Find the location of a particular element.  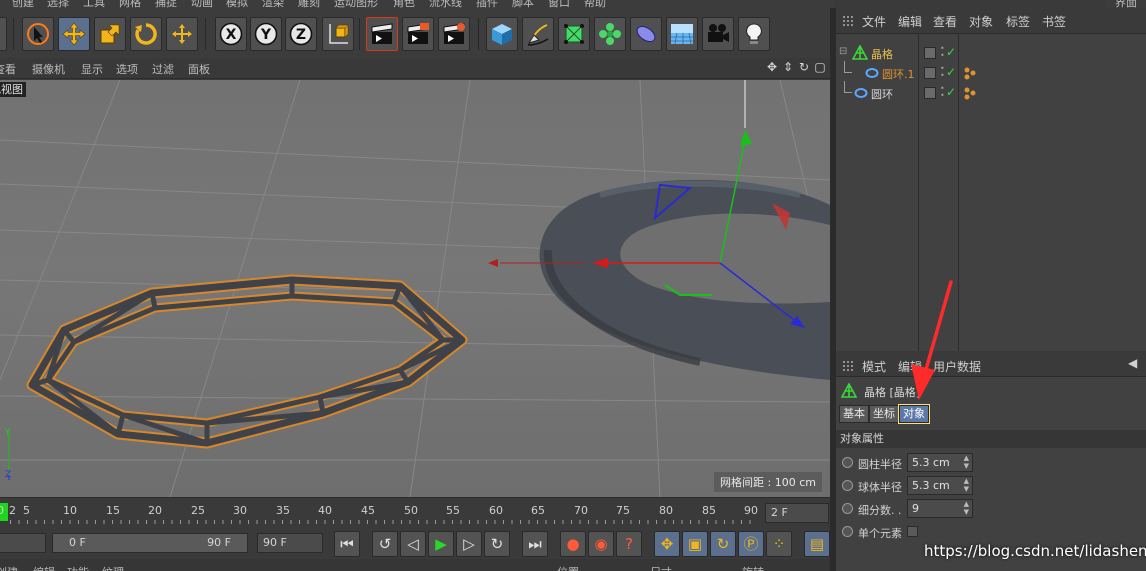

next-key-icon: ↻ is located at coordinates (497, 544).